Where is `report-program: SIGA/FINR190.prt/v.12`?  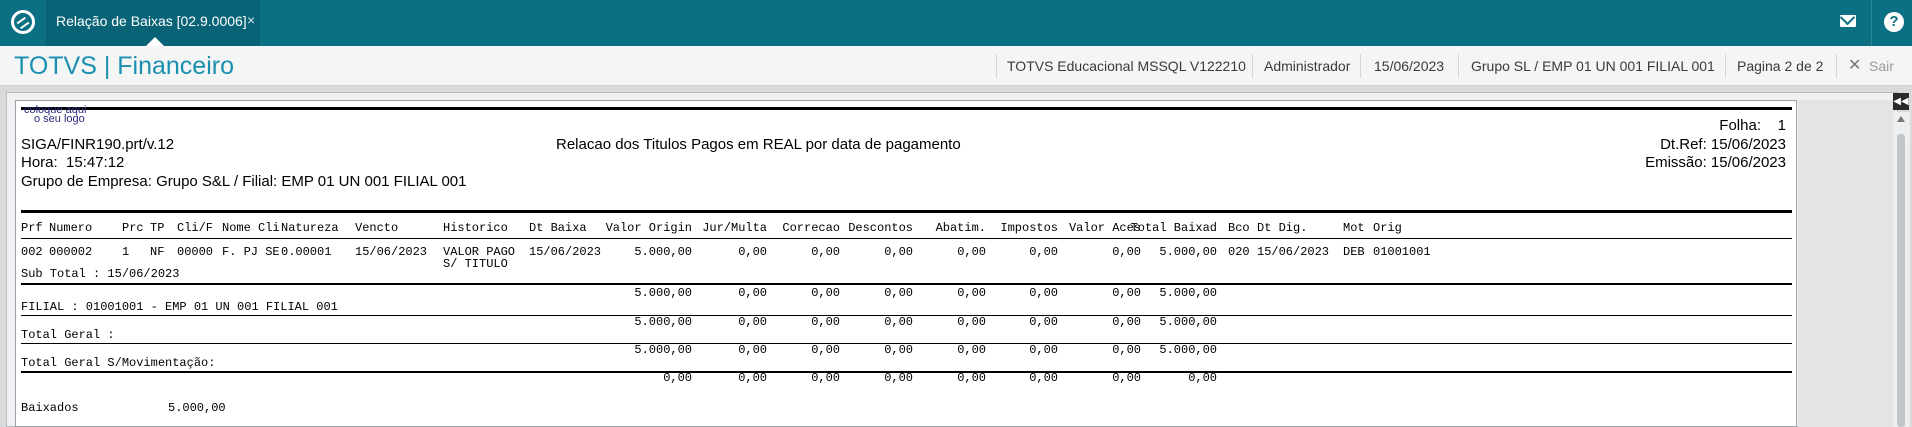 report-program: SIGA/FINR190.prt/v.12 is located at coordinates (98, 144).